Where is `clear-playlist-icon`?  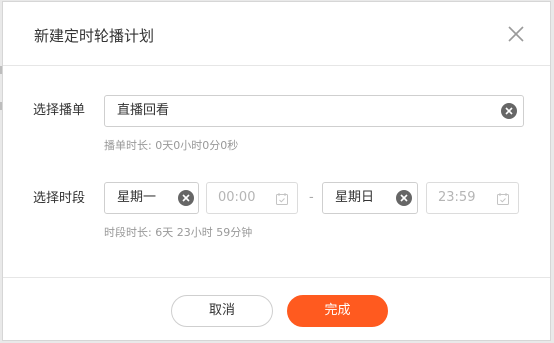 clear-playlist-icon is located at coordinates (509, 111).